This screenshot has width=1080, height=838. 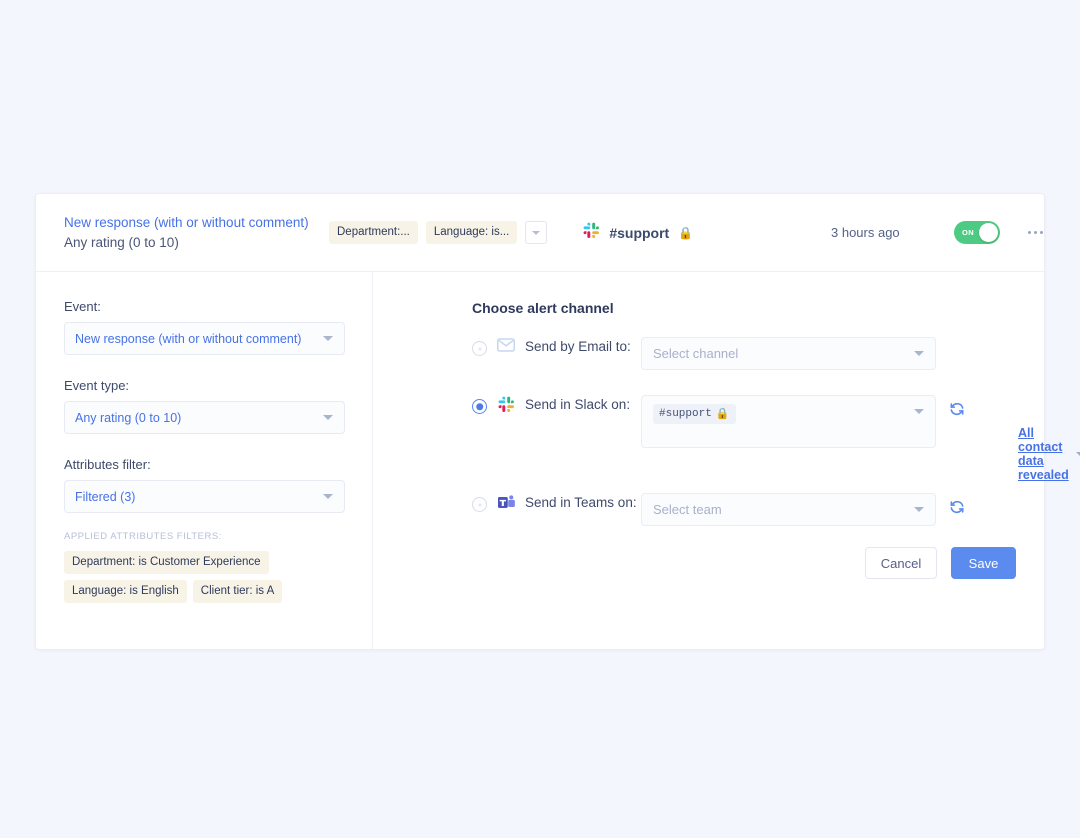 What do you see at coordinates (543, 308) in the screenshot?
I see `choose-alert-channel-title: Choose alert channel` at bounding box center [543, 308].